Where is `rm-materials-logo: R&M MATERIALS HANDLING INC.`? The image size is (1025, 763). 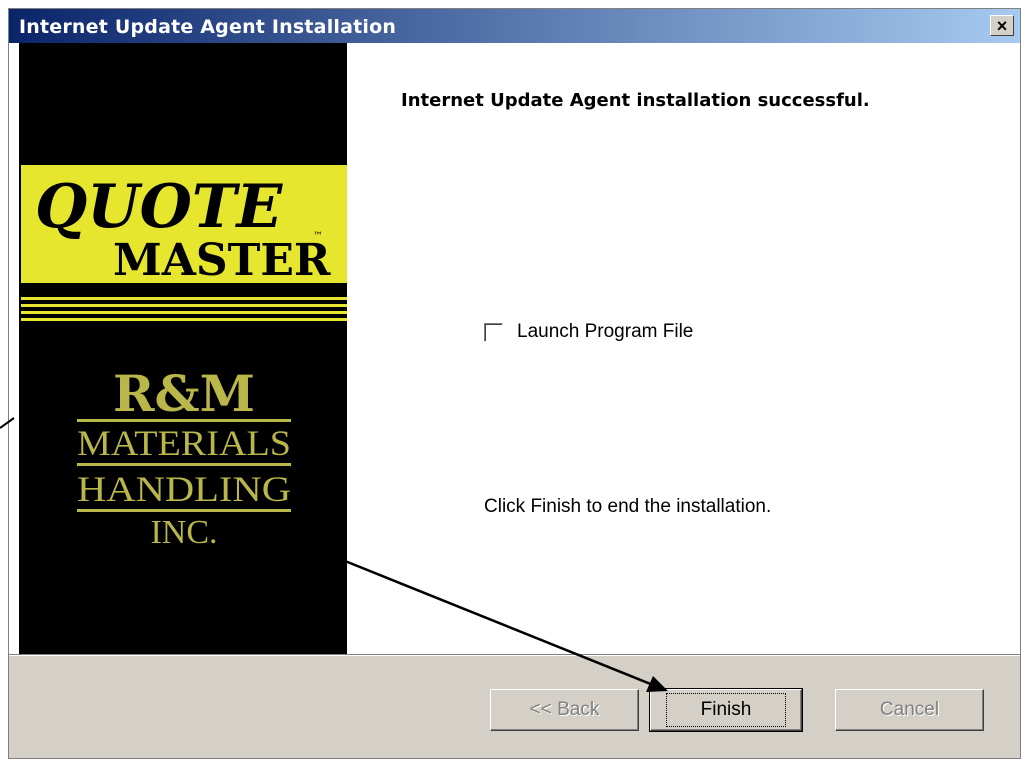 rm-materials-logo: R&M MATERIALS HANDLING INC. is located at coordinates (184, 457).